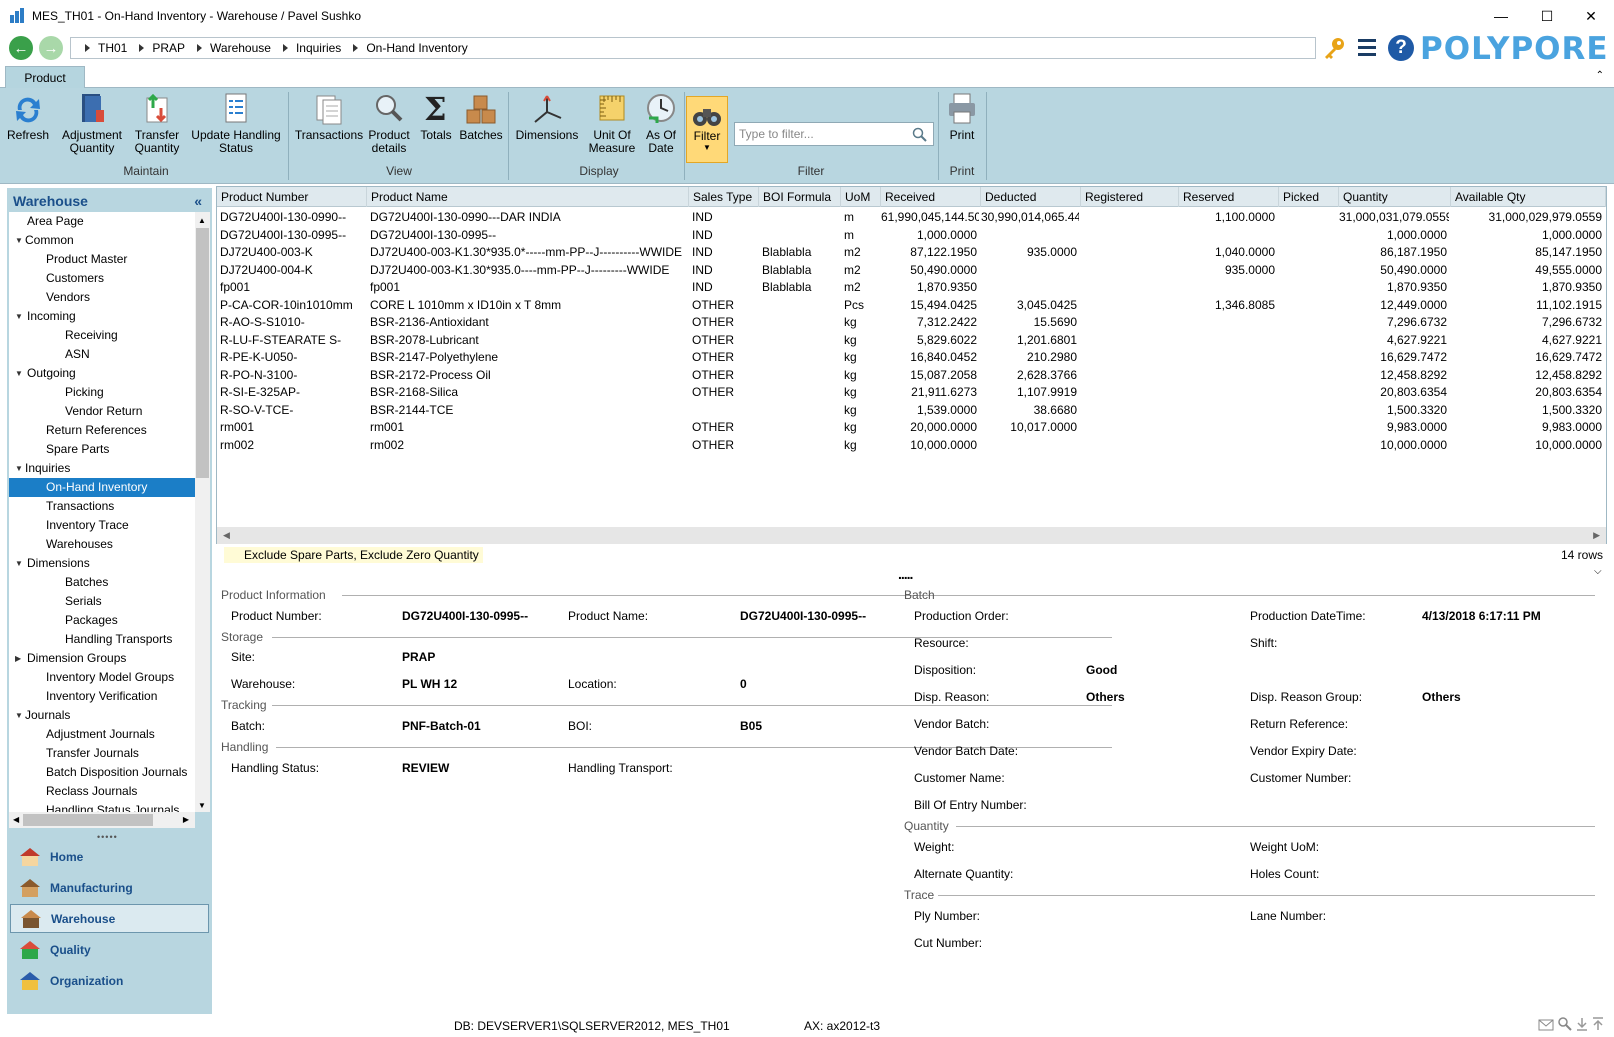 Image resolution: width=1614 pixels, height=1037 pixels. Describe the element at coordinates (1031, 197) in the screenshot. I see `column-header: Deducted` at that location.